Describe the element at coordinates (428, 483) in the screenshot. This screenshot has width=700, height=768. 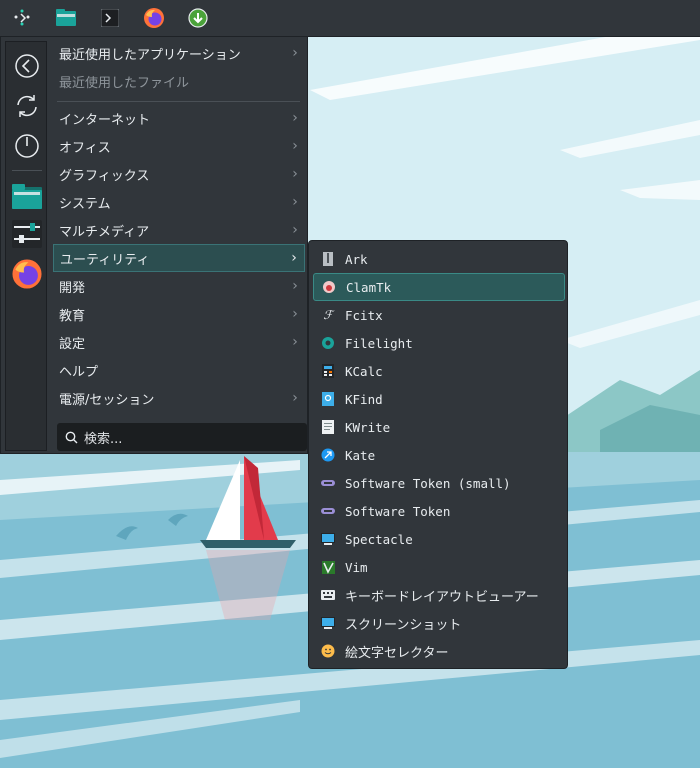
I see `app-label: Software Token (small)` at that location.